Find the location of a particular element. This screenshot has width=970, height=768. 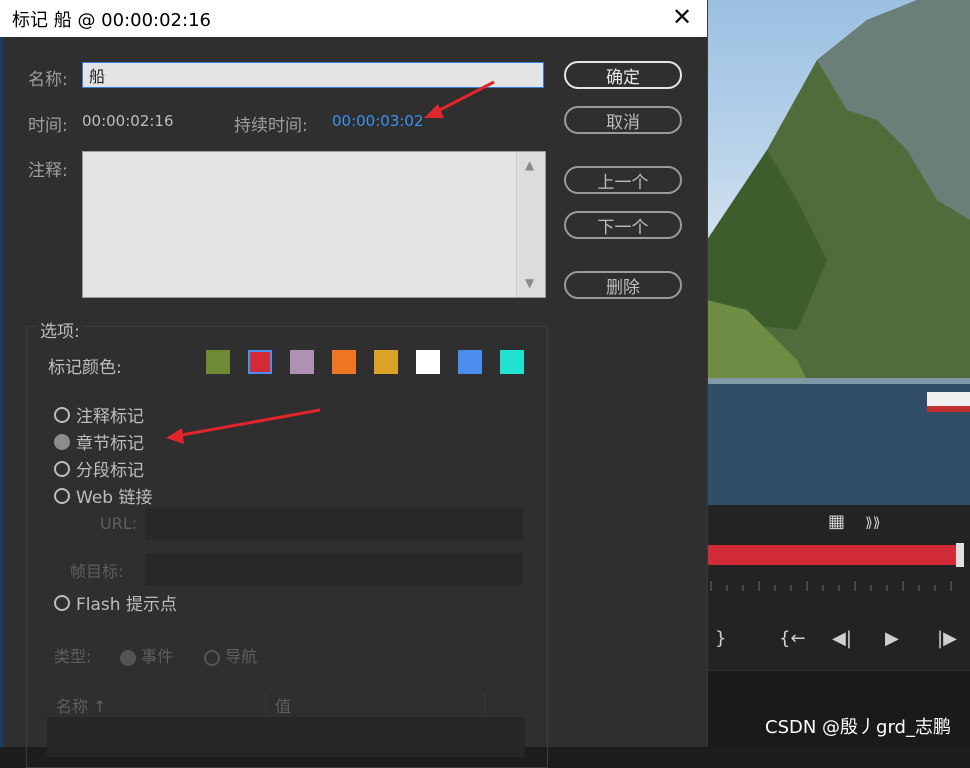

step-back-icon: ◀| is located at coordinates (842, 639).